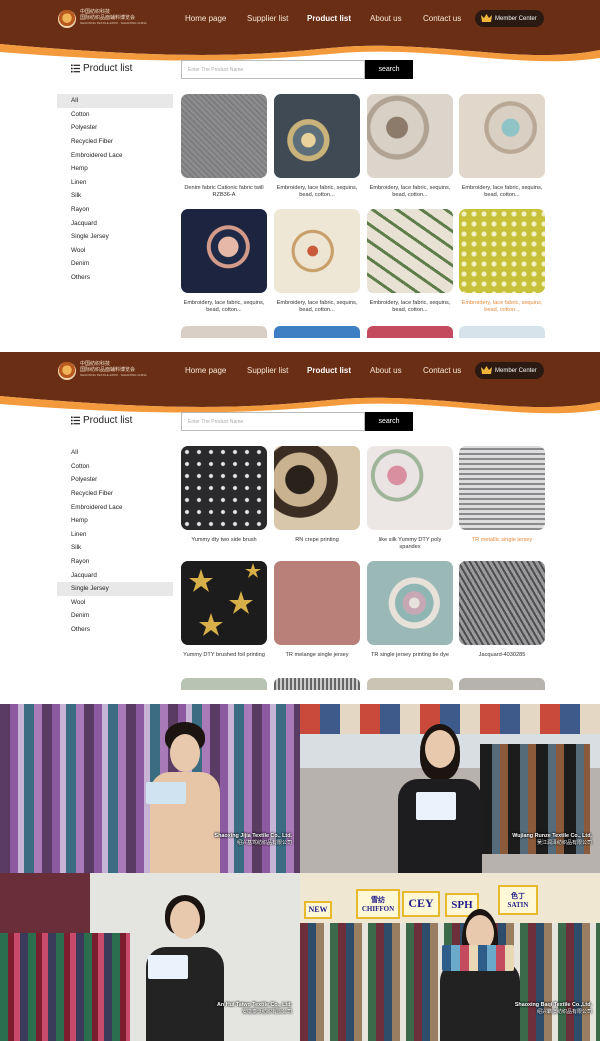 The height and width of the screenshot is (1041, 600). I want to click on product-card: Yummy dty two side brush, so click(224, 495).